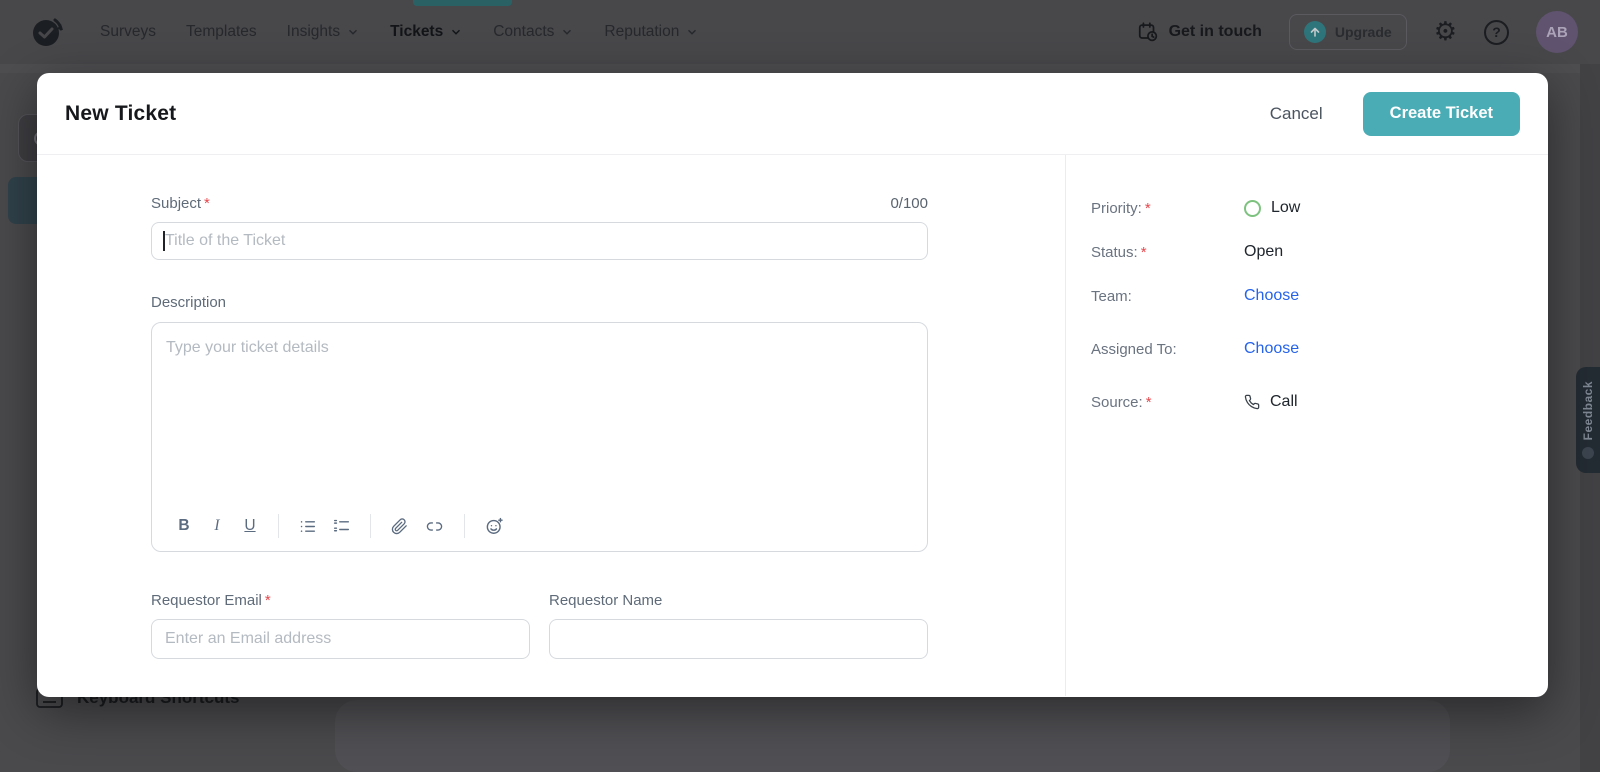 The image size is (1600, 772). What do you see at coordinates (307, 526) in the screenshot?
I see `bullet-list-button` at bounding box center [307, 526].